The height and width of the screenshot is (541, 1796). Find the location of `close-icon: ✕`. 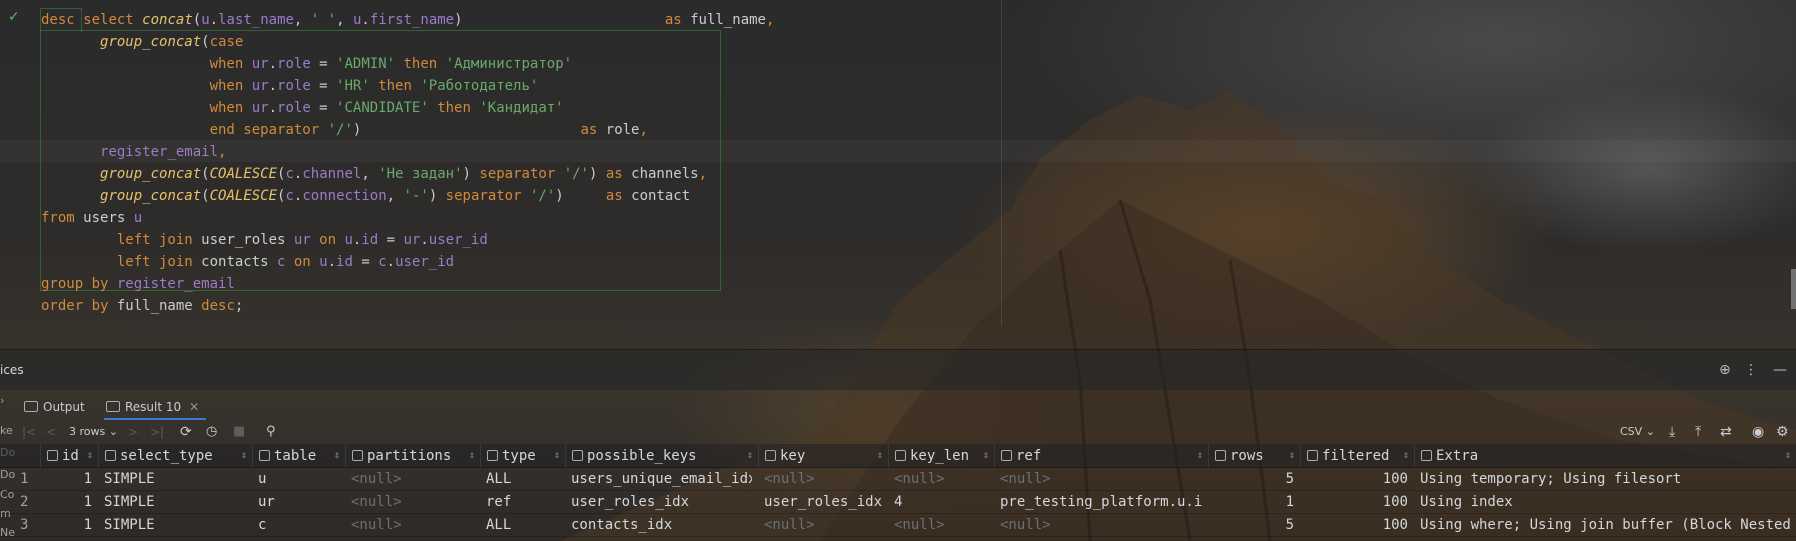

close-icon: ✕ is located at coordinates (194, 407).